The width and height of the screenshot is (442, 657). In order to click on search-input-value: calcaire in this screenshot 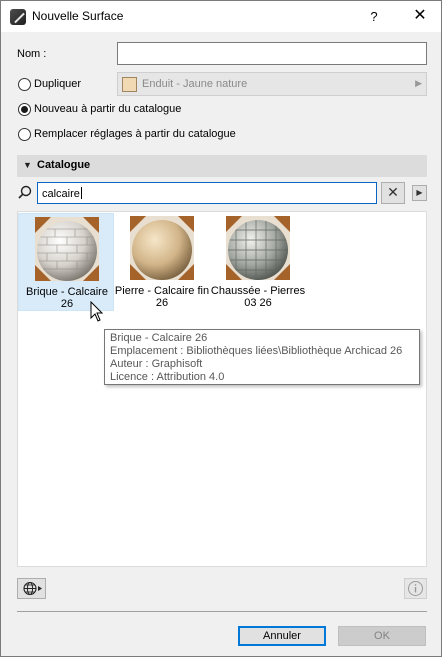, I will do `click(62, 193)`.